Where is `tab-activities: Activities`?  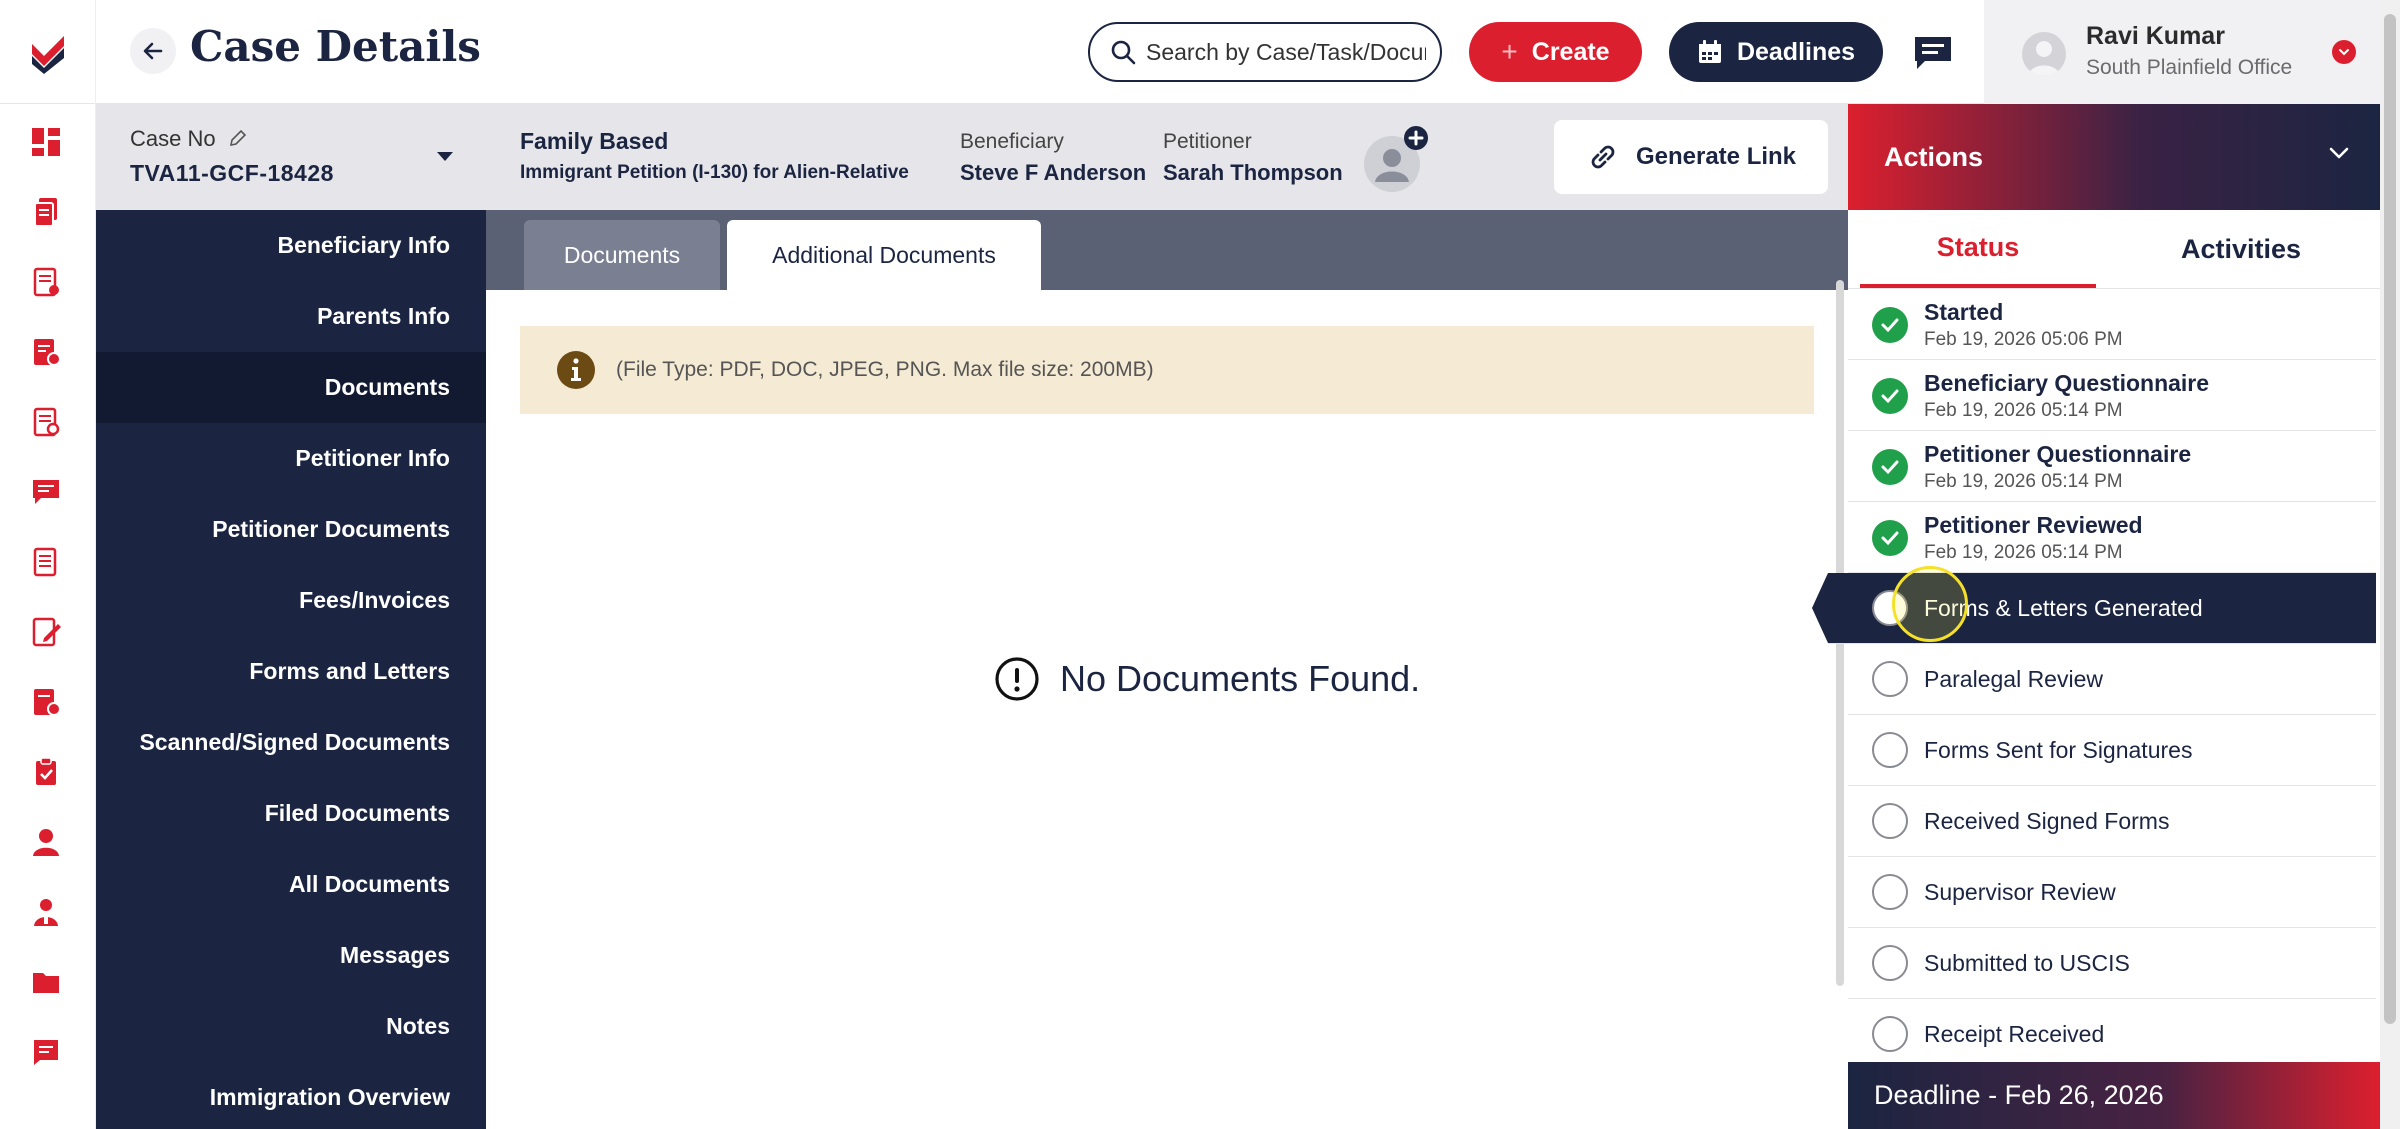 tab-activities: Activities is located at coordinates (2241, 249).